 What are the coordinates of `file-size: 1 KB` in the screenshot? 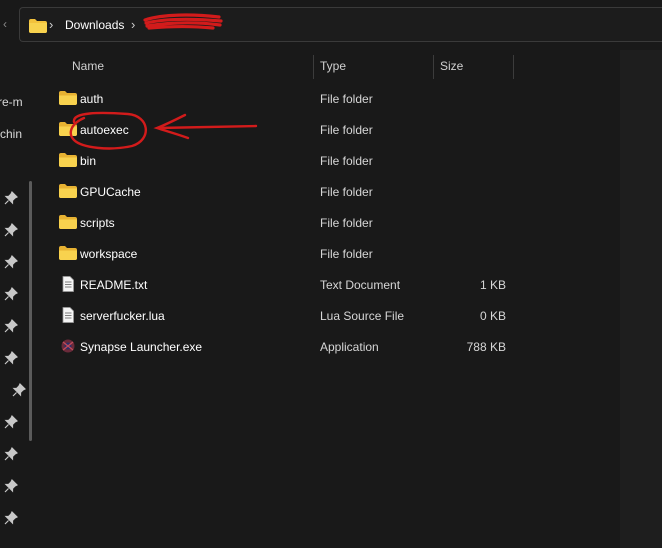 It's located at (492, 285).